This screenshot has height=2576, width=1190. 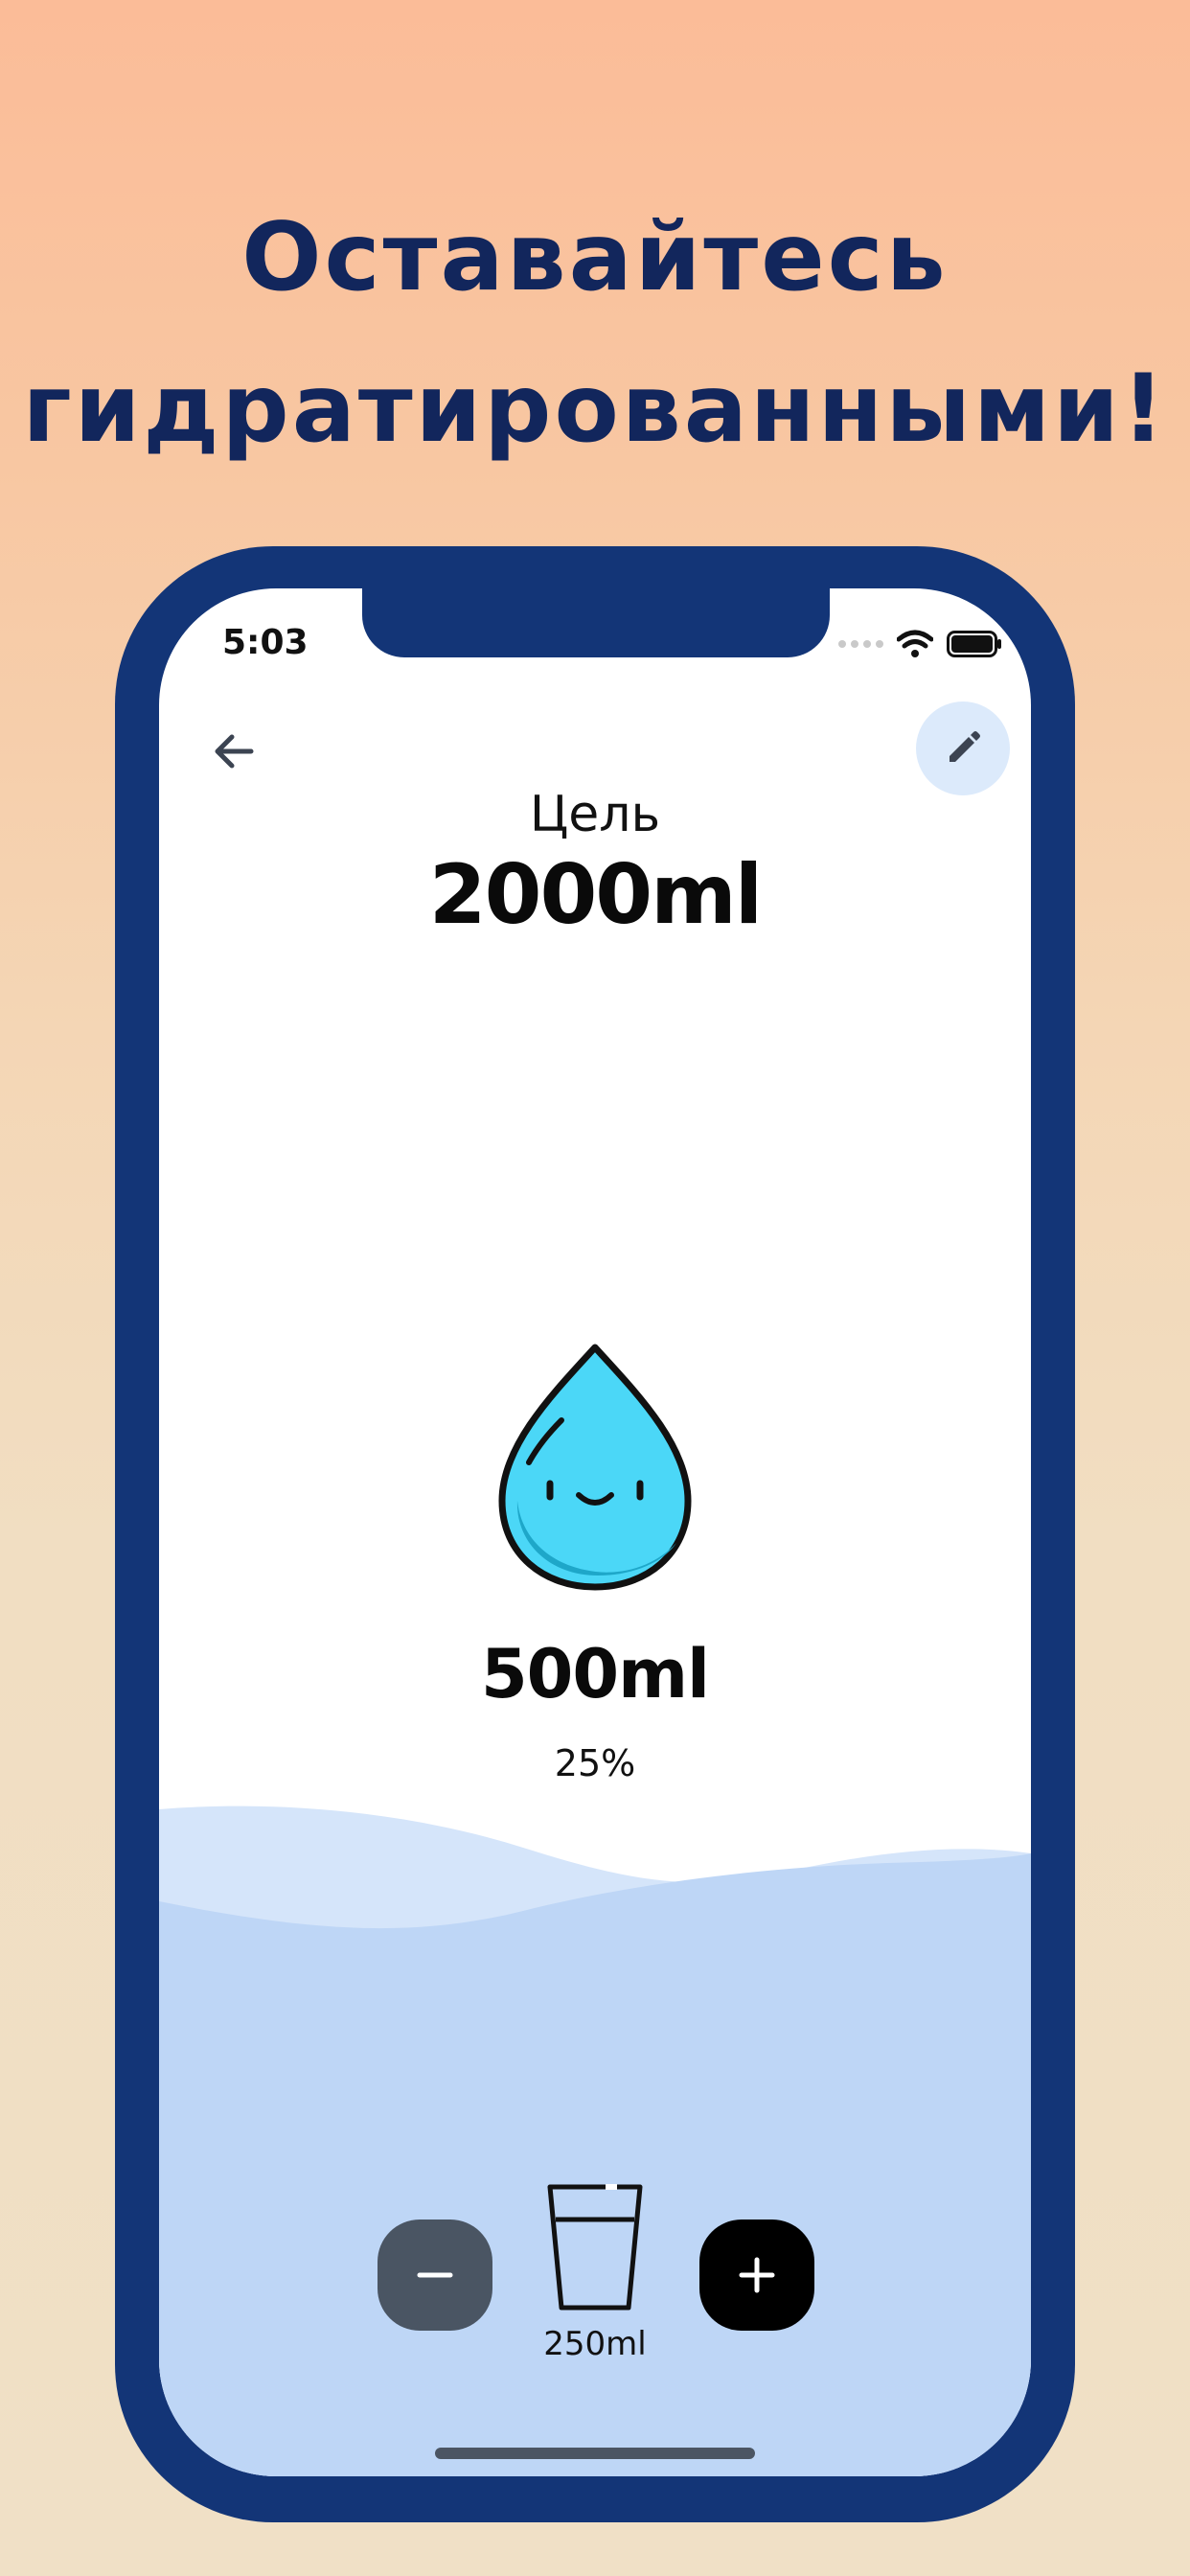 What do you see at coordinates (595, 814) in the screenshot?
I see `goal-label: Цель` at bounding box center [595, 814].